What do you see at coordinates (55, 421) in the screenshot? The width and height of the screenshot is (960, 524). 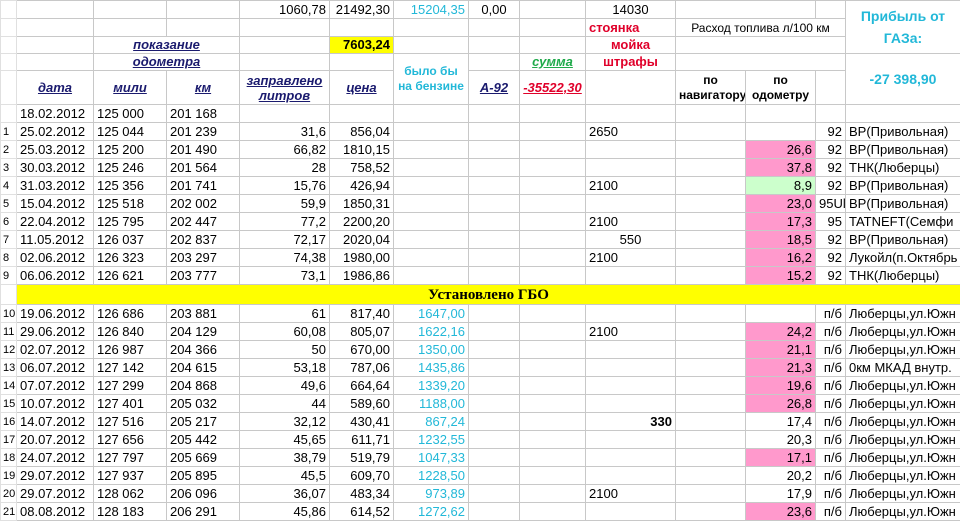 I see `cell-date: 14.07.2012` at bounding box center [55, 421].